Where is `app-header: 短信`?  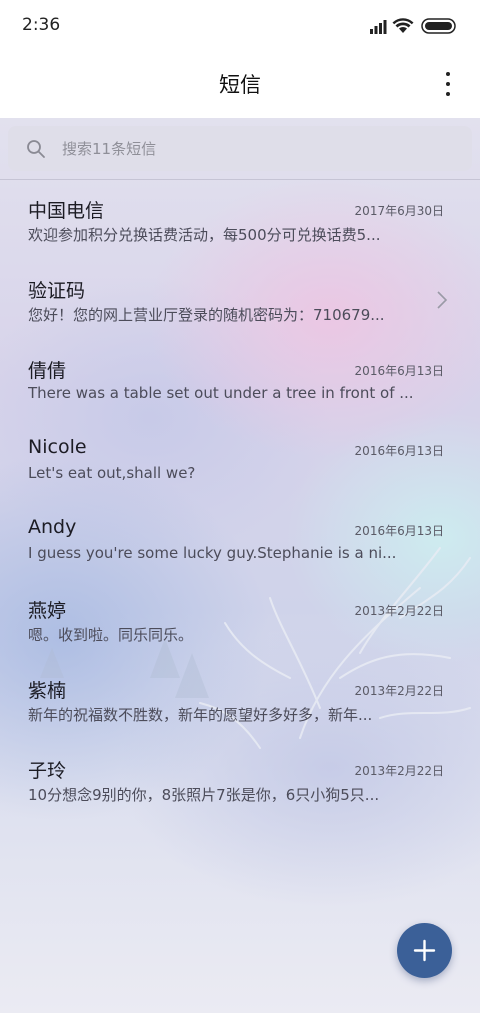
app-header: 短信 is located at coordinates (240, 85).